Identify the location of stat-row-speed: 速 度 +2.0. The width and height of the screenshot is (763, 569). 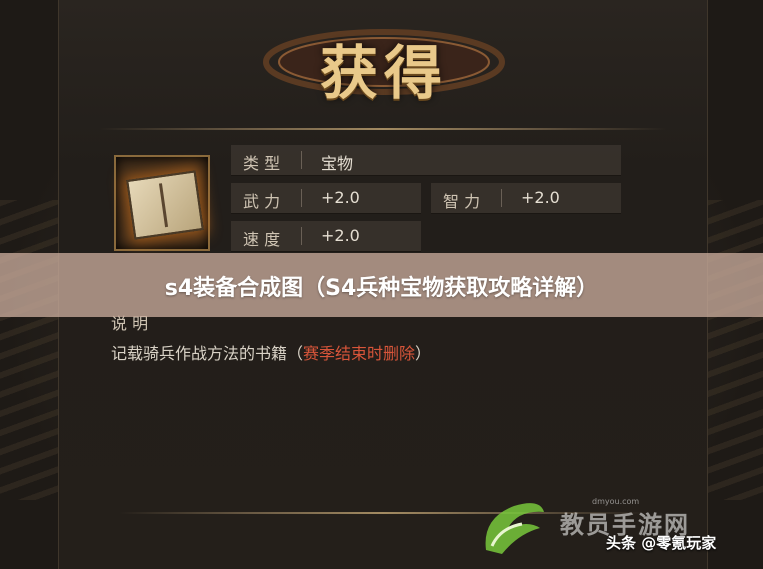
(326, 236).